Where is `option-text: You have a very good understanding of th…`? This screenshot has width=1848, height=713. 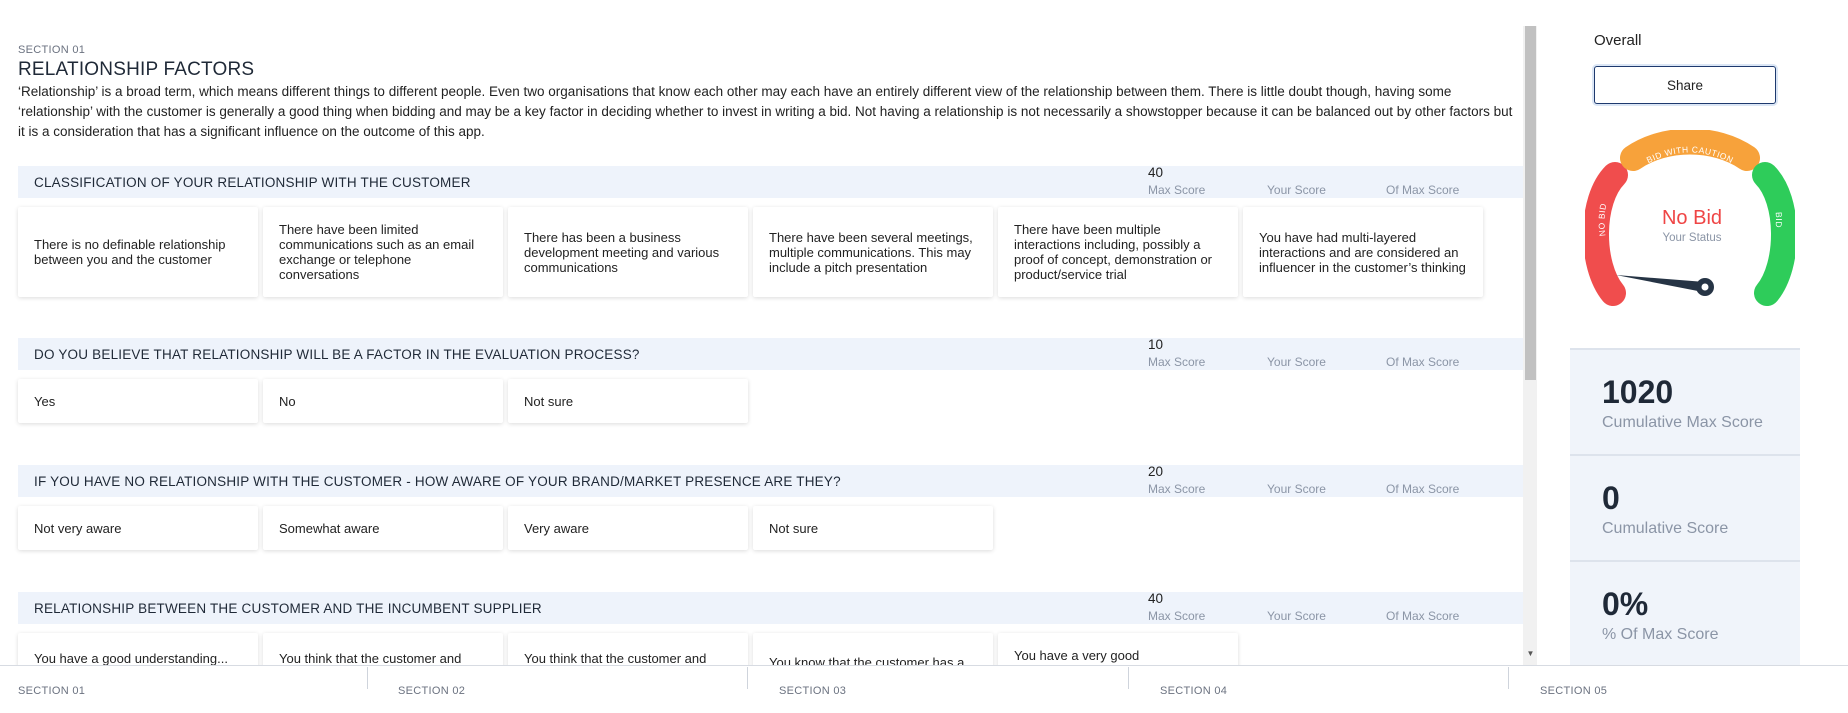
option-text: You have a very good understanding of th… is located at coordinates (1113, 656).